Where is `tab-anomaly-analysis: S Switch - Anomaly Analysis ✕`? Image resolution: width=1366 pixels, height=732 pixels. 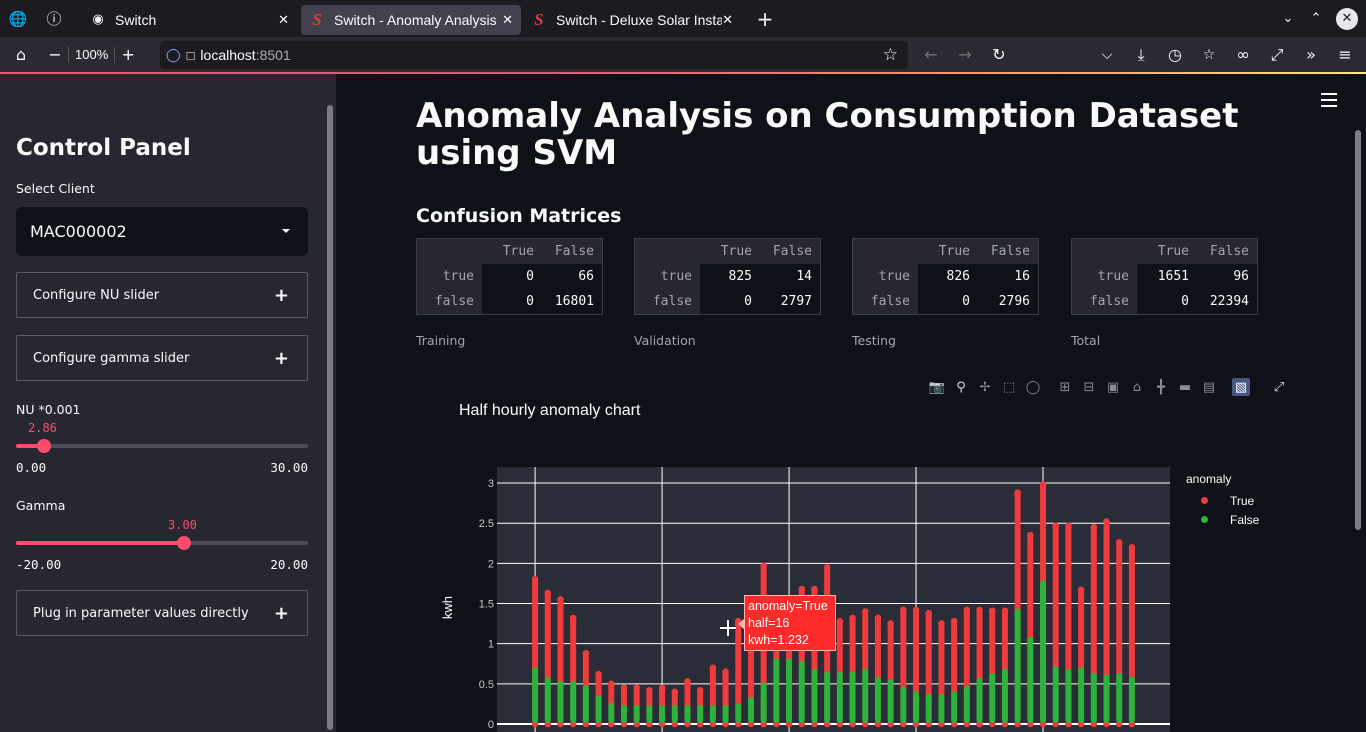
tab-anomaly-analysis: S Switch - Anomaly Analysis ✕ is located at coordinates (411, 19).